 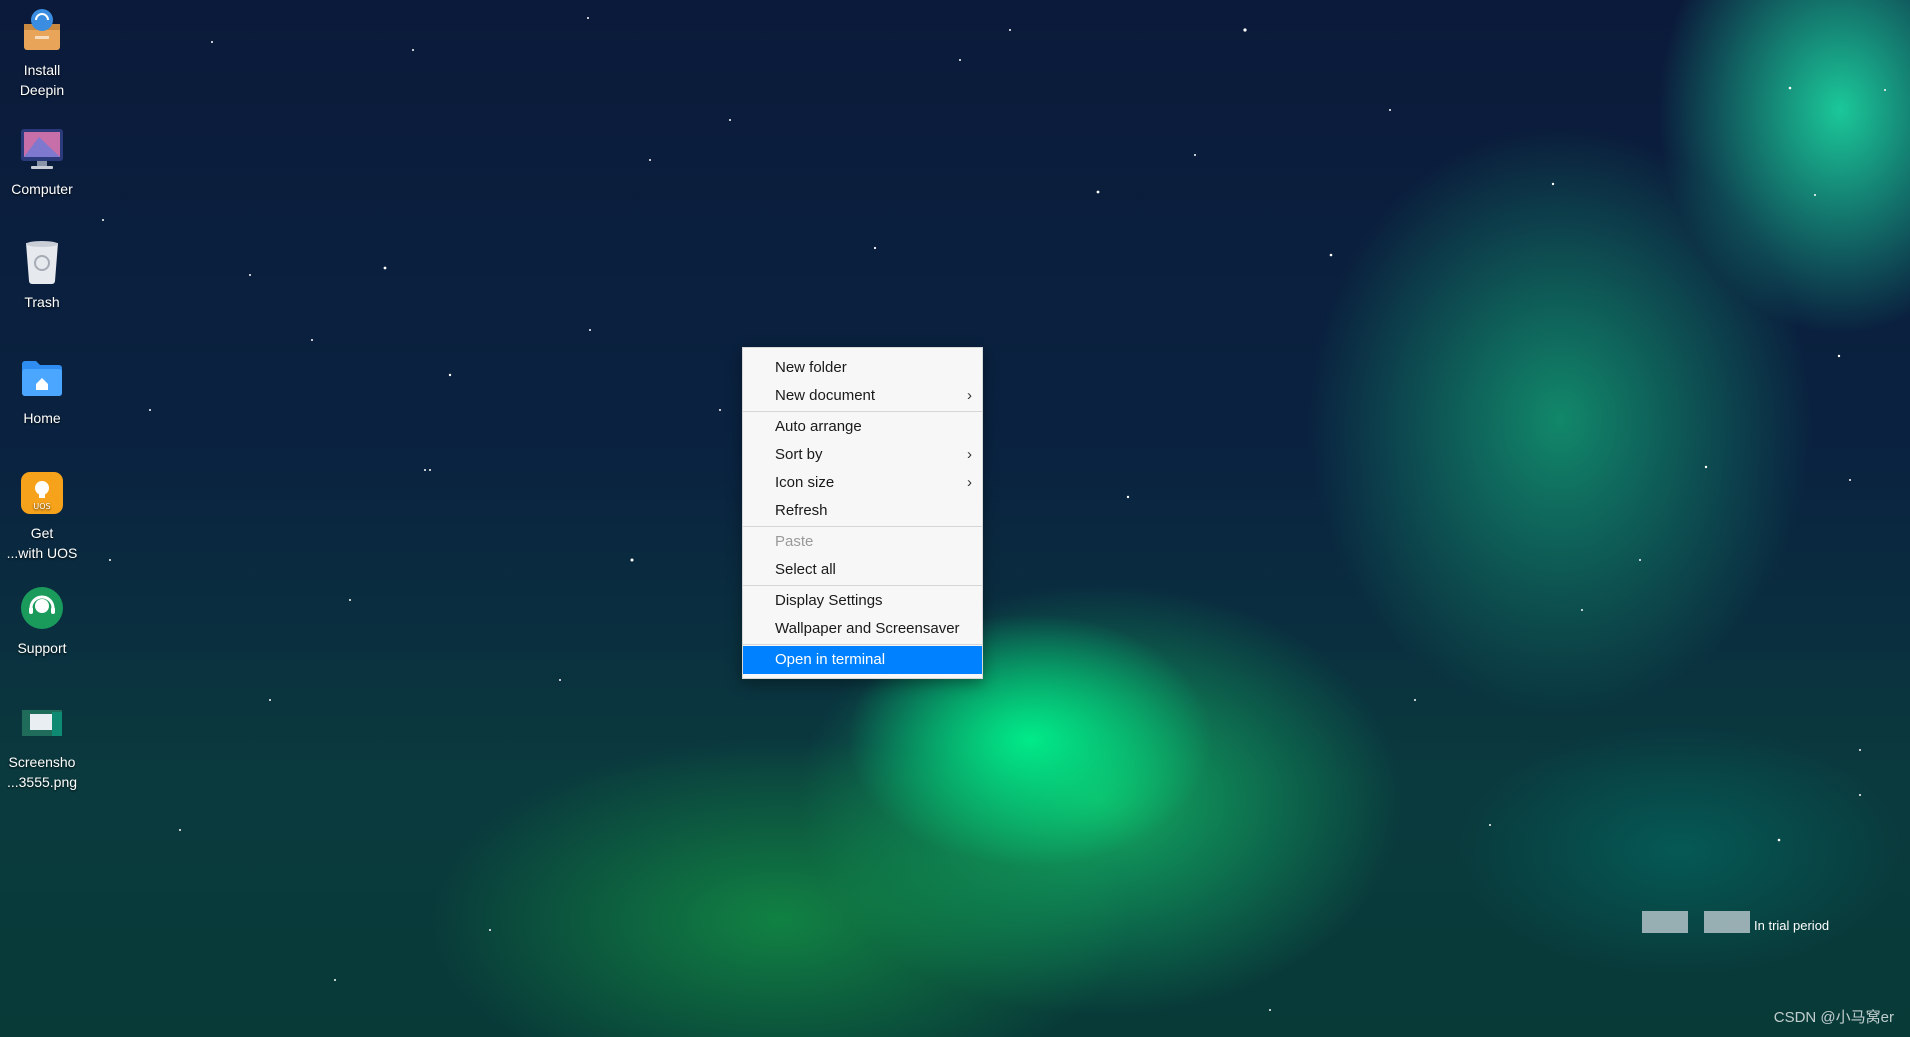 What do you see at coordinates (41, 506) in the screenshot?
I see `svg-text: UOS` at bounding box center [41, 506].